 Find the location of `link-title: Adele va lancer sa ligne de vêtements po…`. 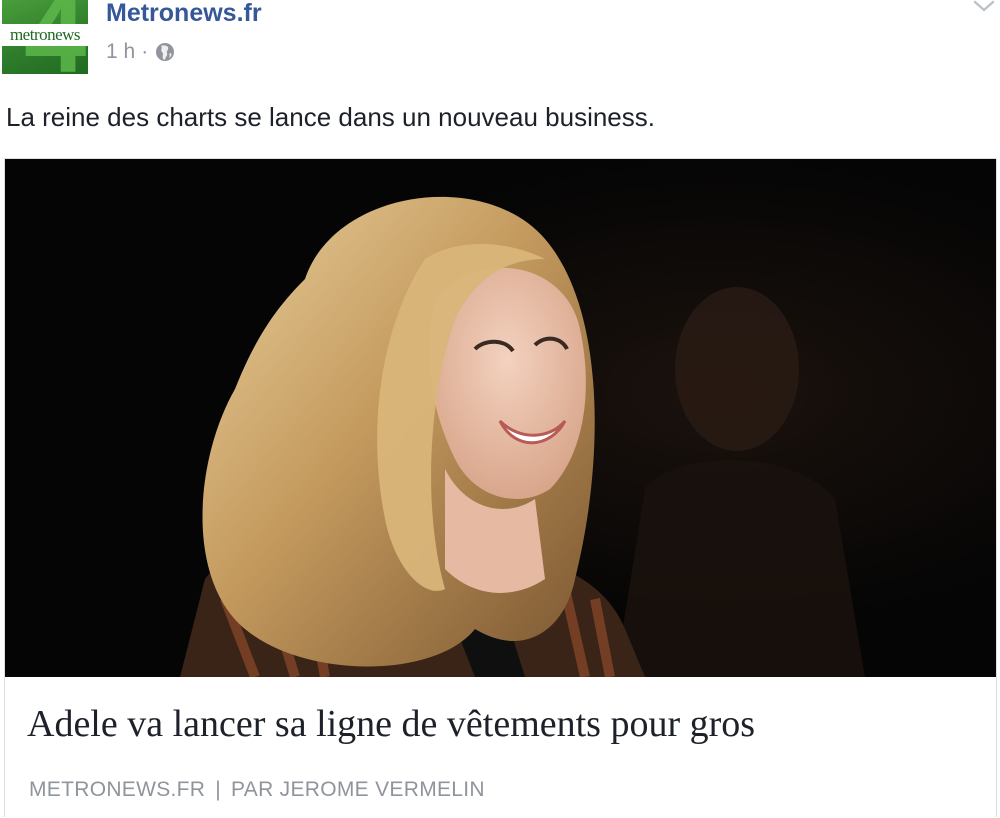

link-title: Adele va lancer sa ligne de vêtements po… is located at coordinates (391, 724).